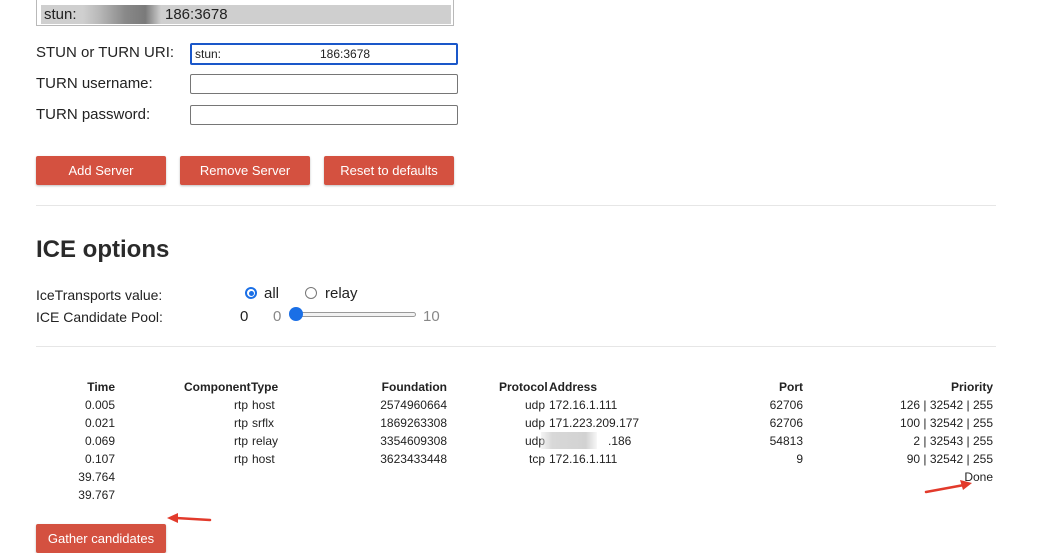 The height and width of the screenshot is (553, 1060). Describe the element at coordinates (341, 293) in the screenshot. I see `radio-relay-label: relay` at that location.